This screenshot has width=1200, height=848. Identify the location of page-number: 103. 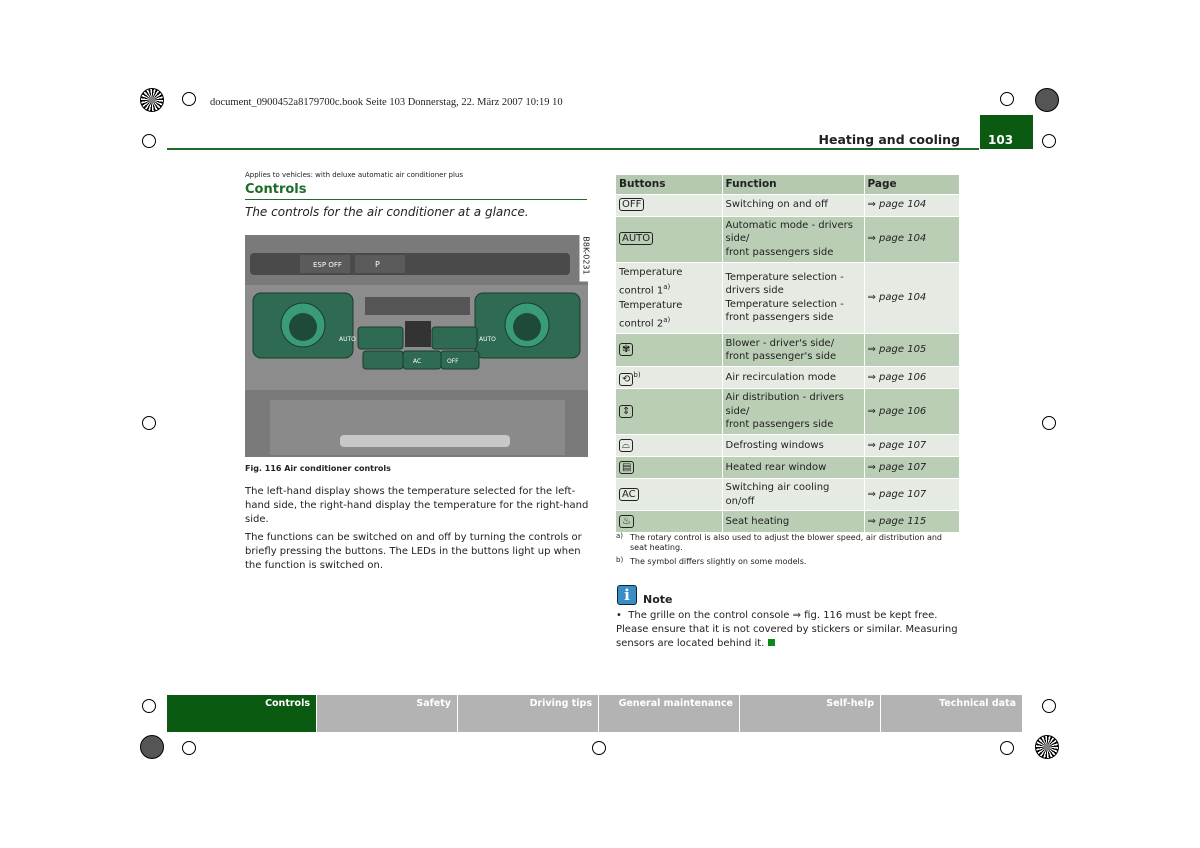
(1006, 132).